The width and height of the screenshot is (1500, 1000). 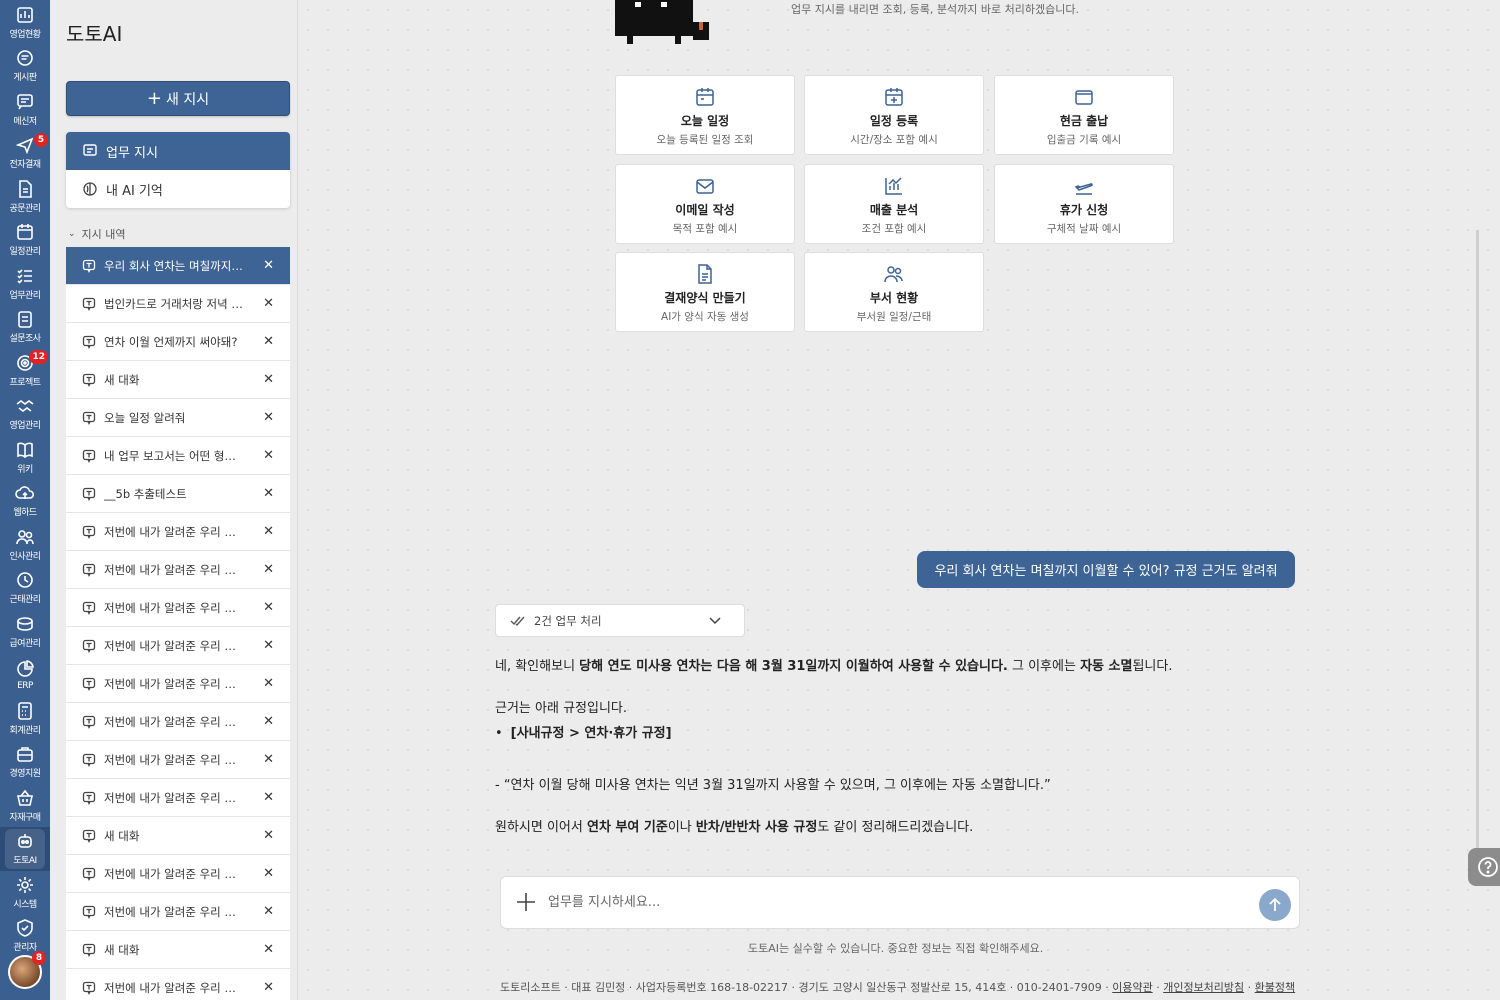 I want to click on quick-action-card: 부서 현황 부서원 일정/근태, so click(x=894, y=292).